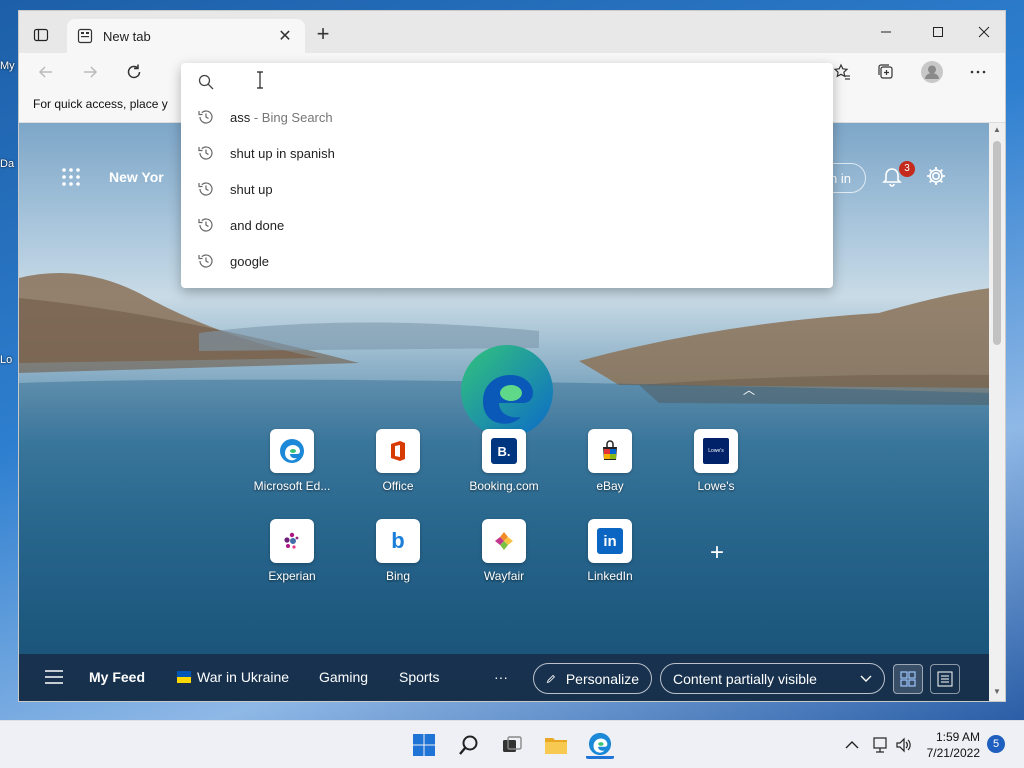 The image size is (1024, 768). I want to click on tab-new-tab: New tab ✕, so click(186, 36).